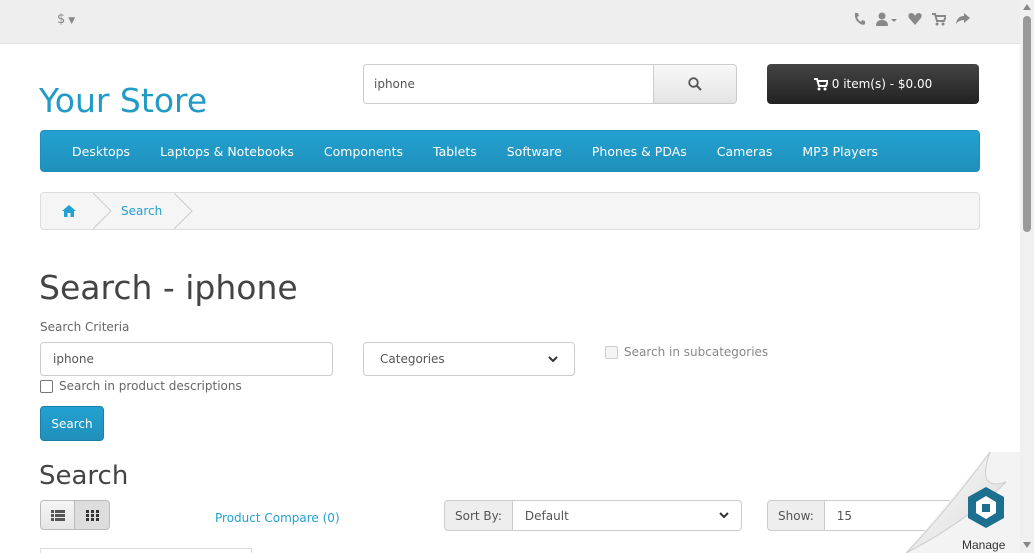 The height and width of the screenshot is (553, 1034). Describe the element at coordinates (882, 84) in the screenshot. I see `cart-total: 0 item(s) - $0.00` at that location.